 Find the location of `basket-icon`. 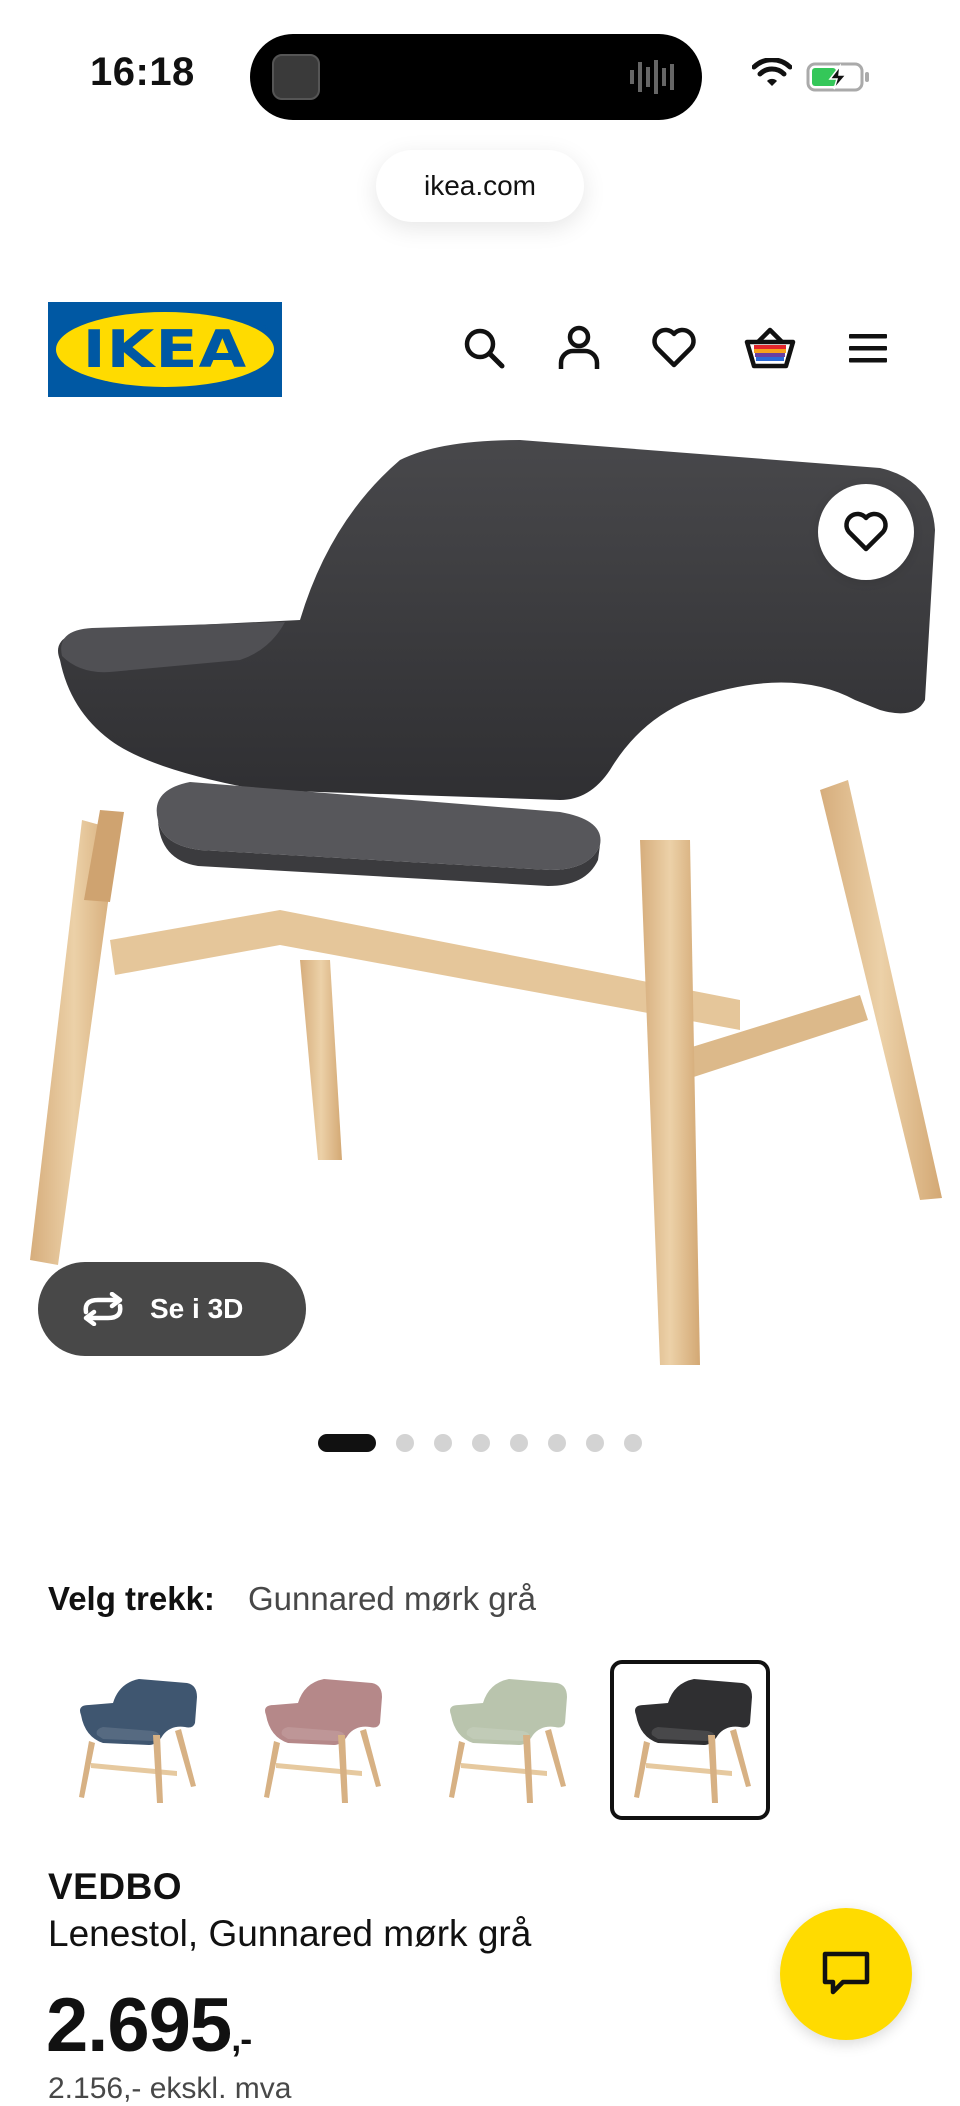

basket-icon is located at coordinates (770, 348).